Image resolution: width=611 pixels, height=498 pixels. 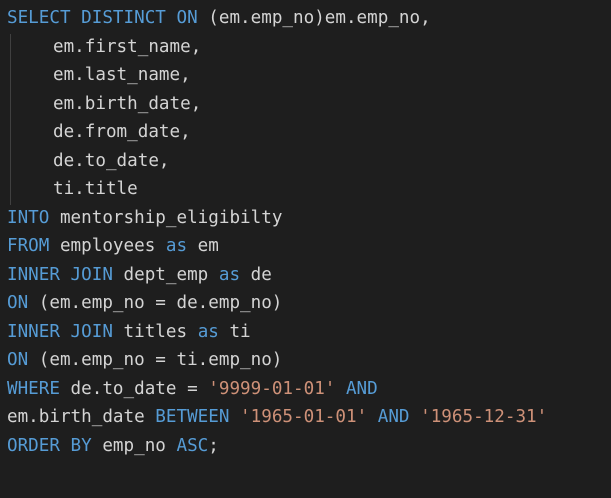 I want to click on code-token: emp_no, so click(x=134, y=445).